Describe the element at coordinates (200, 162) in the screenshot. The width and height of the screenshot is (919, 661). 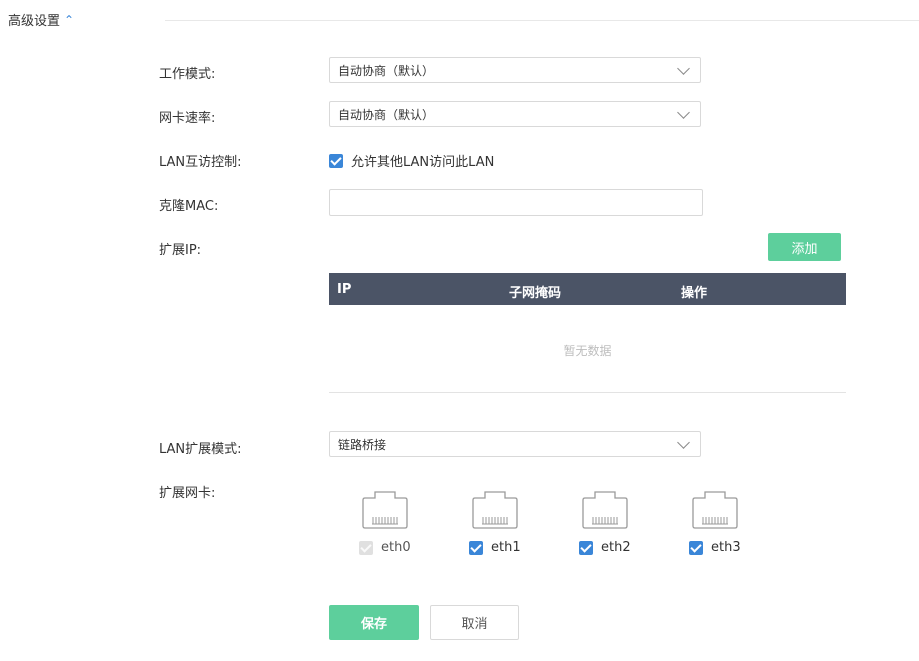
I see `lan-access-label: LAN互访控制:` at that location.